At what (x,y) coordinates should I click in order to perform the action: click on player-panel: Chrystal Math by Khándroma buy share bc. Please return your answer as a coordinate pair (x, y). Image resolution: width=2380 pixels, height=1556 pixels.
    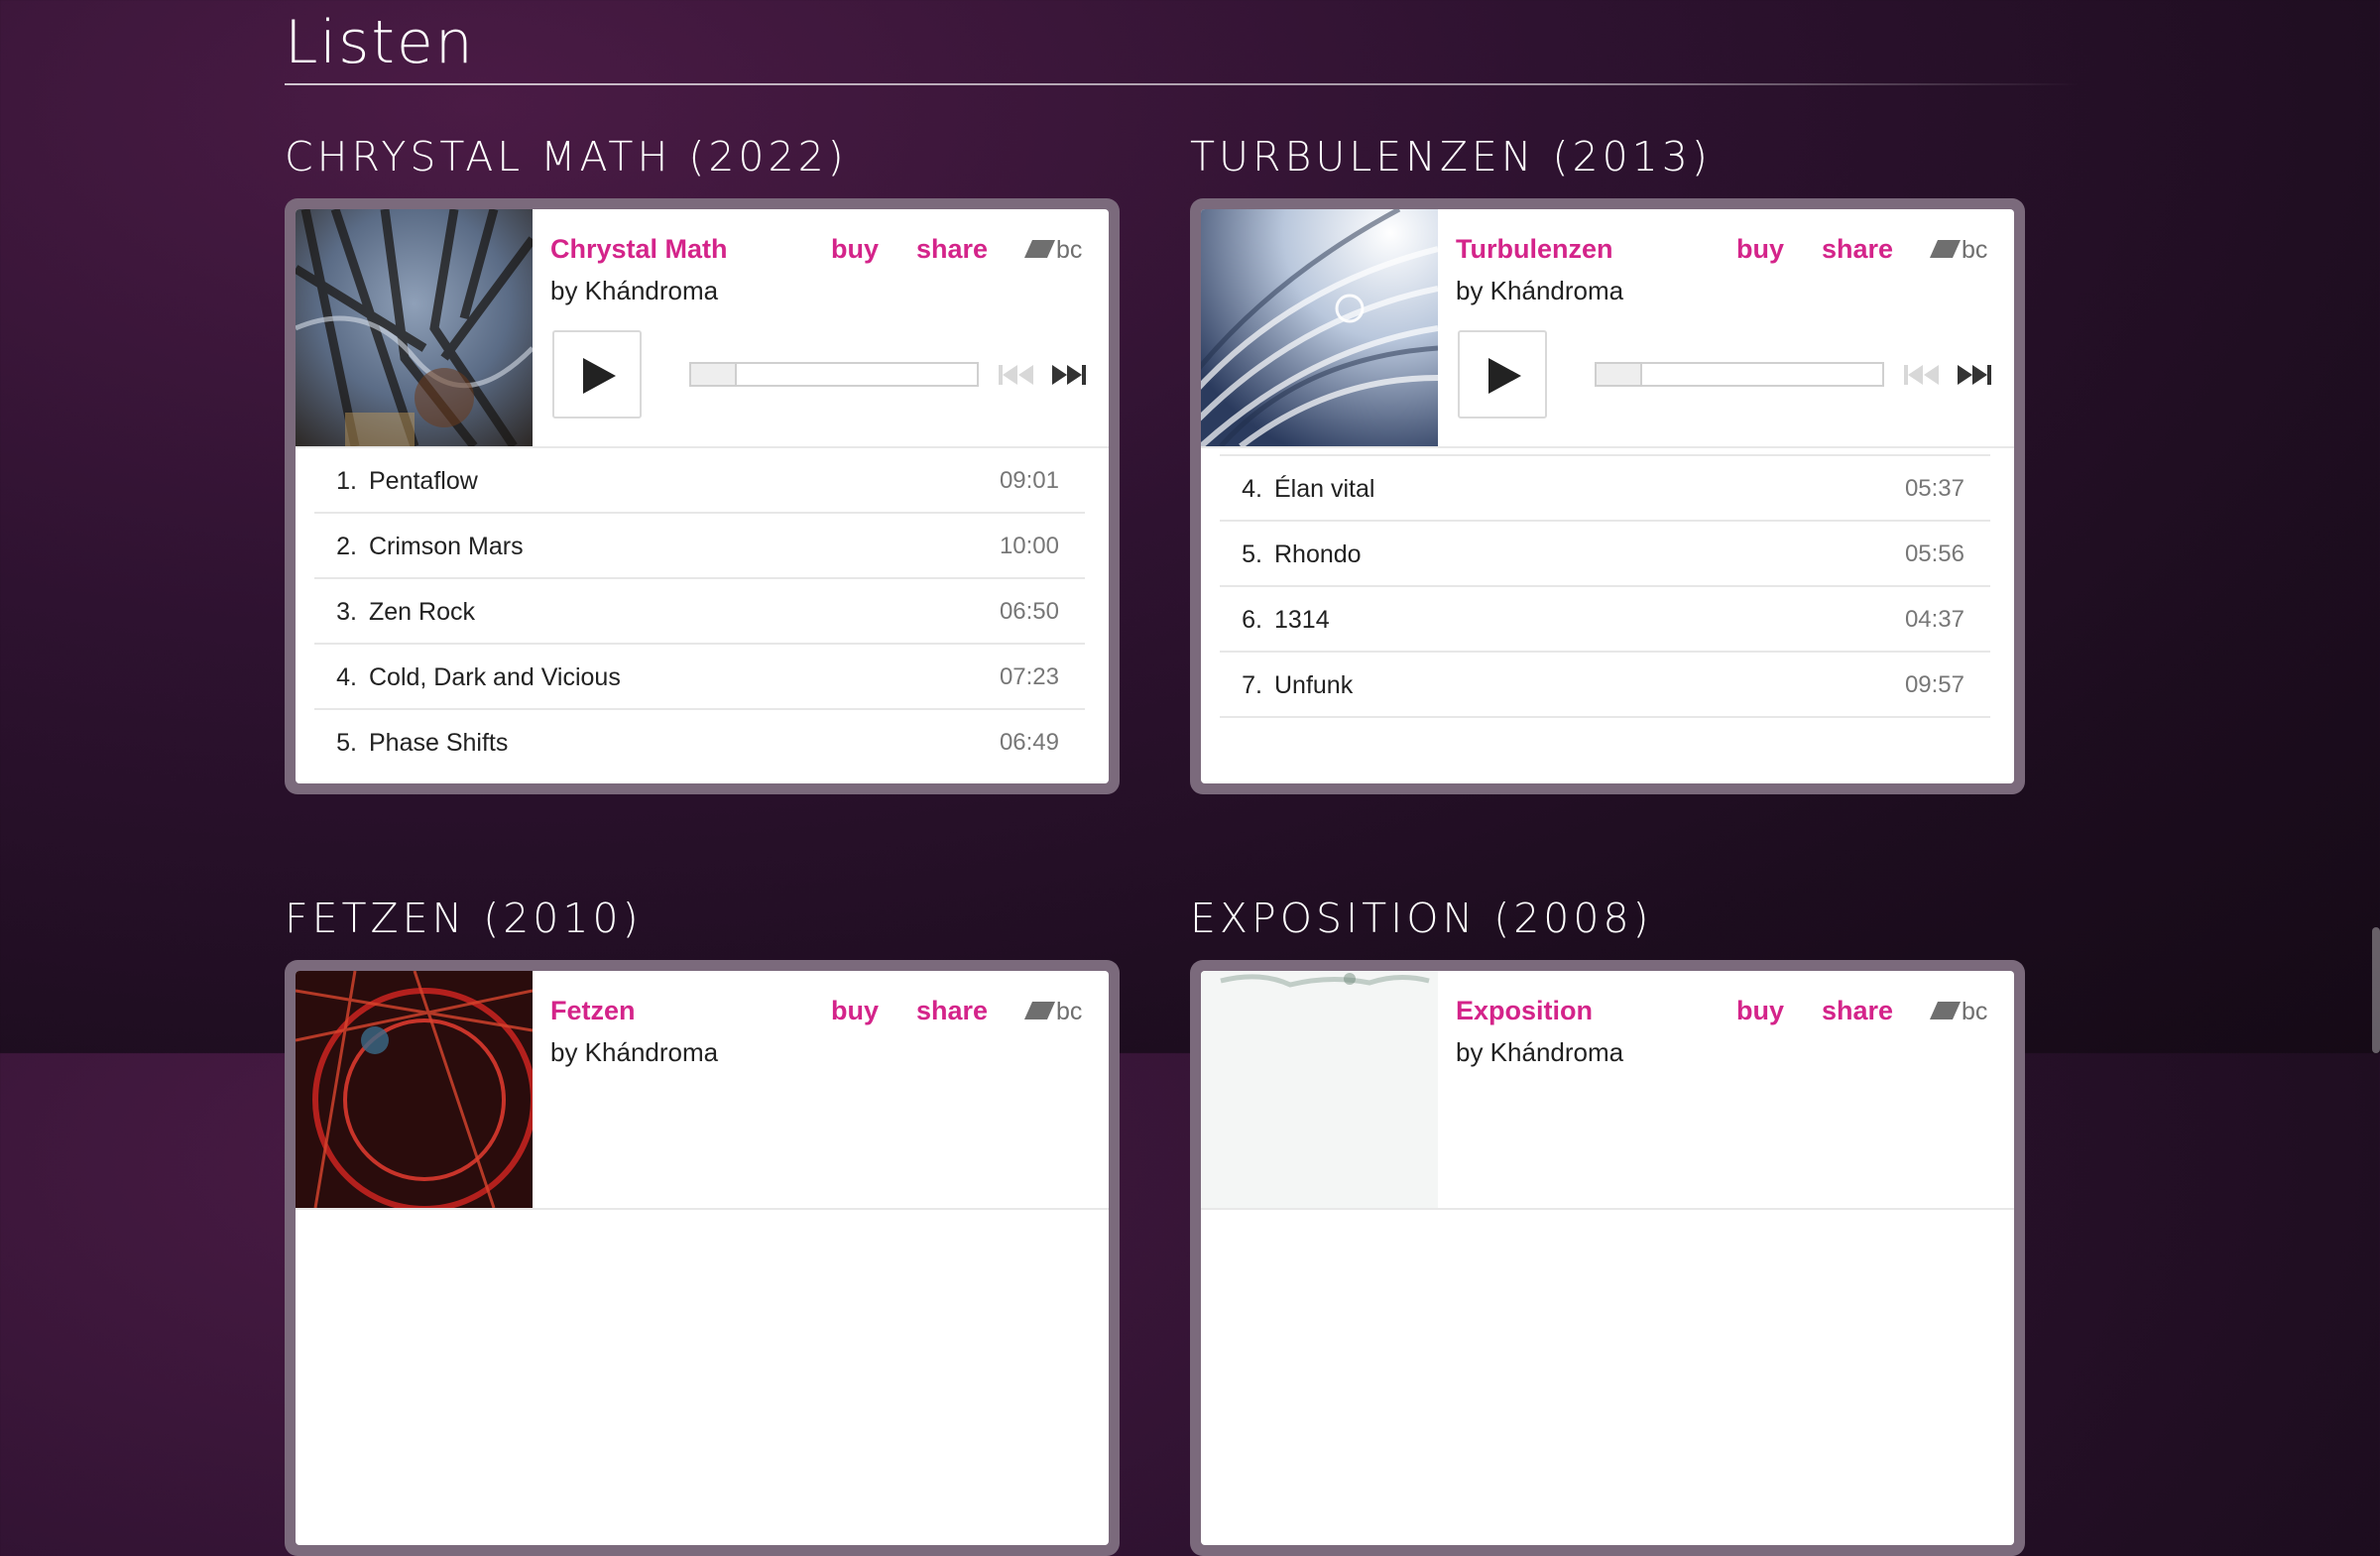
    Looking at the image, I should click on (702, 496).